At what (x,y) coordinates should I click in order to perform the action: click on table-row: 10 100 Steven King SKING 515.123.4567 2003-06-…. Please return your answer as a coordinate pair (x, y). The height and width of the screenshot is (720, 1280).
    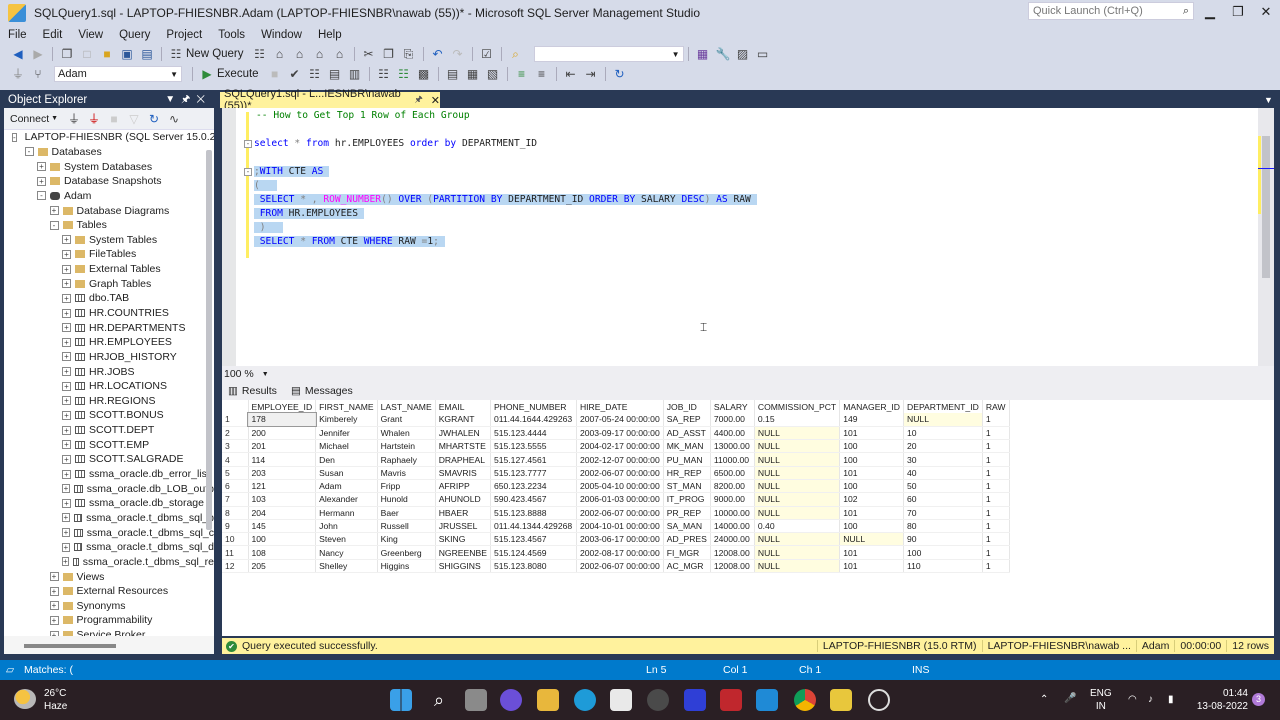
    Looking at the image, I should click on (616, 539).